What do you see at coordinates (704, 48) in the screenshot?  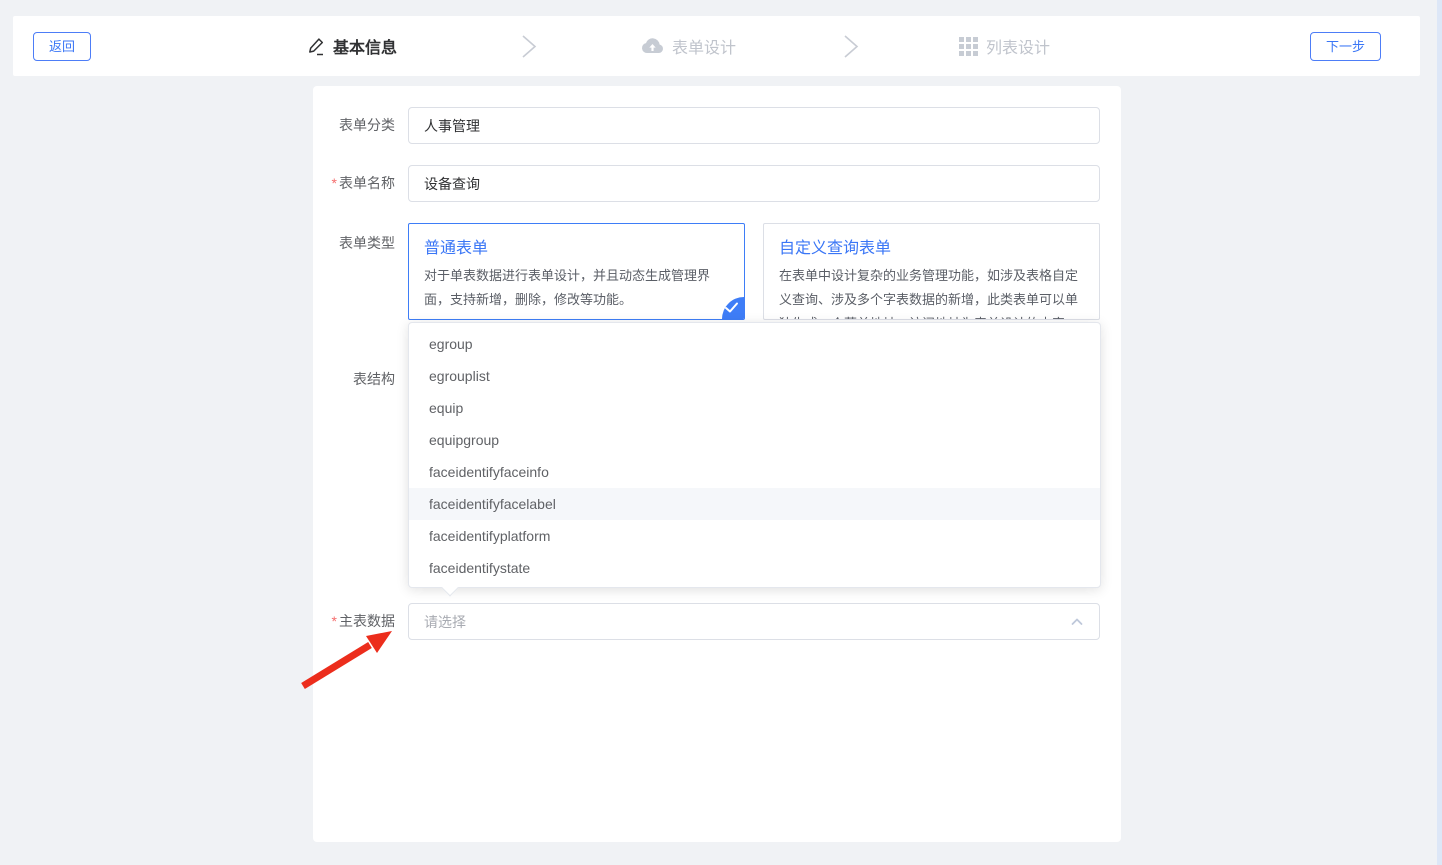 I see `step-label: 表单设计` at bounding box center [704, 48].